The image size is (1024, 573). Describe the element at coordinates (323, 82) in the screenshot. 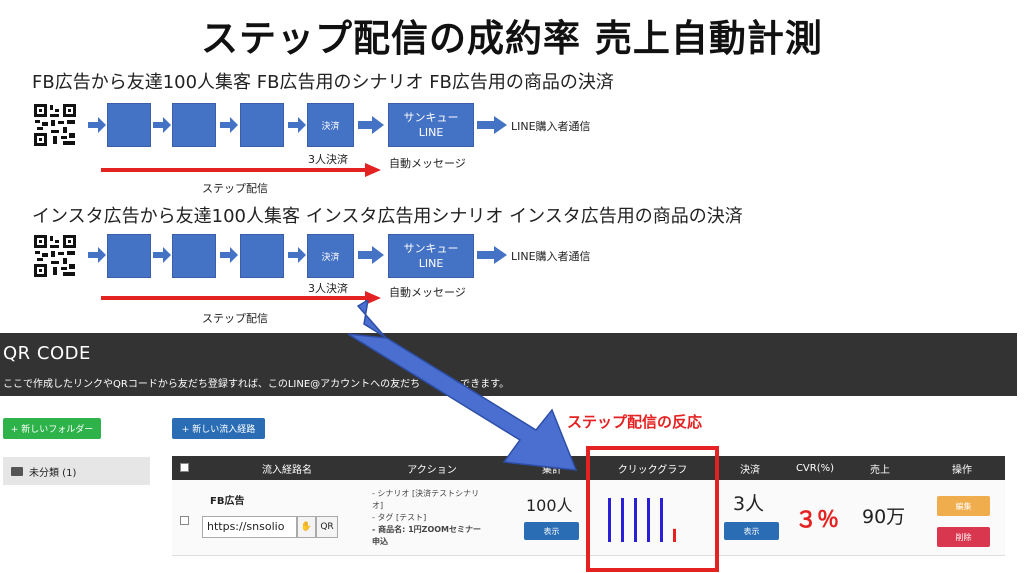

I see `flow-heading-fb: FB広告から友達100人集客 FB広告用のシナリオ FB広告用の商品の決済` at that location.